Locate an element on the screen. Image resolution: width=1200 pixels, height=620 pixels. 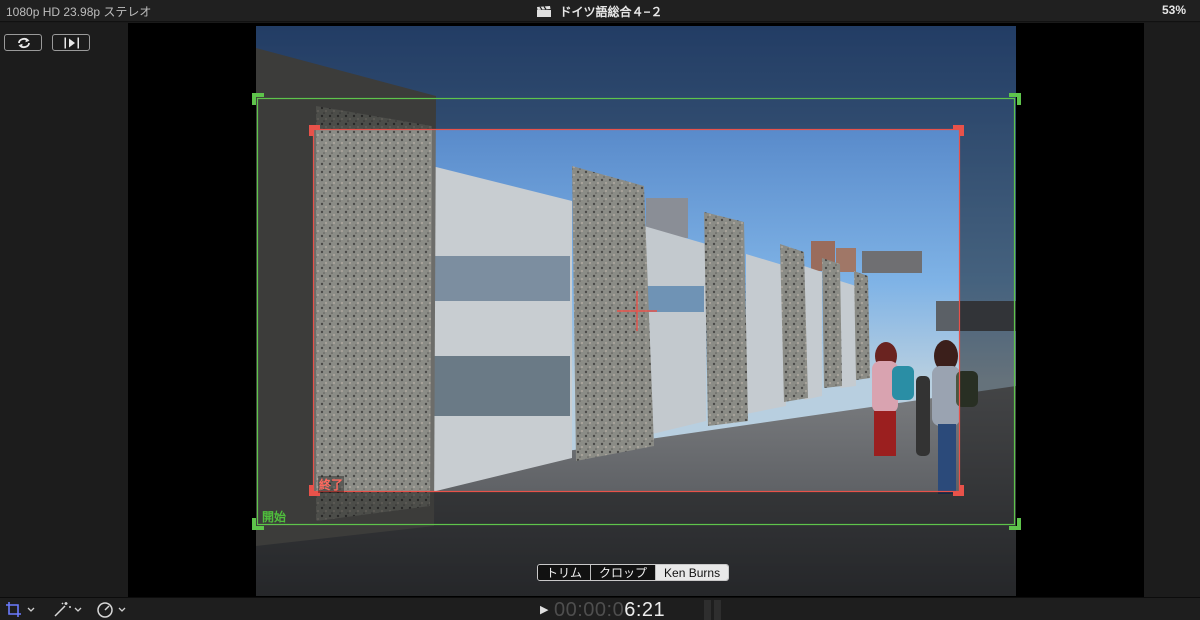
tab-ken-burns: Ken Burns is located at coordinates (692, 572).